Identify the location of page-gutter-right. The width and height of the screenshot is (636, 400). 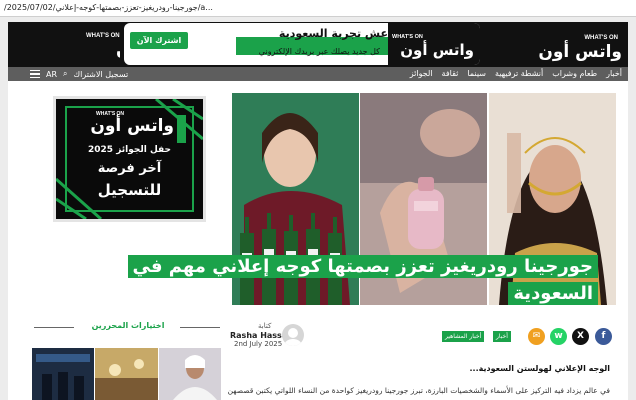
(632, 211).